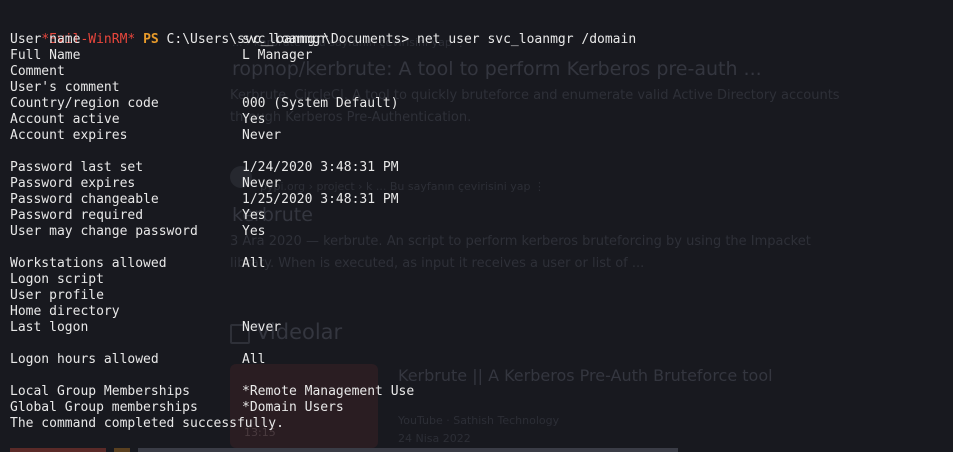 This screenshot has width=953, height=452. Describe the element at coordinates (277, 55) in the screenshot. I see `row-value: L Manager` at that location.